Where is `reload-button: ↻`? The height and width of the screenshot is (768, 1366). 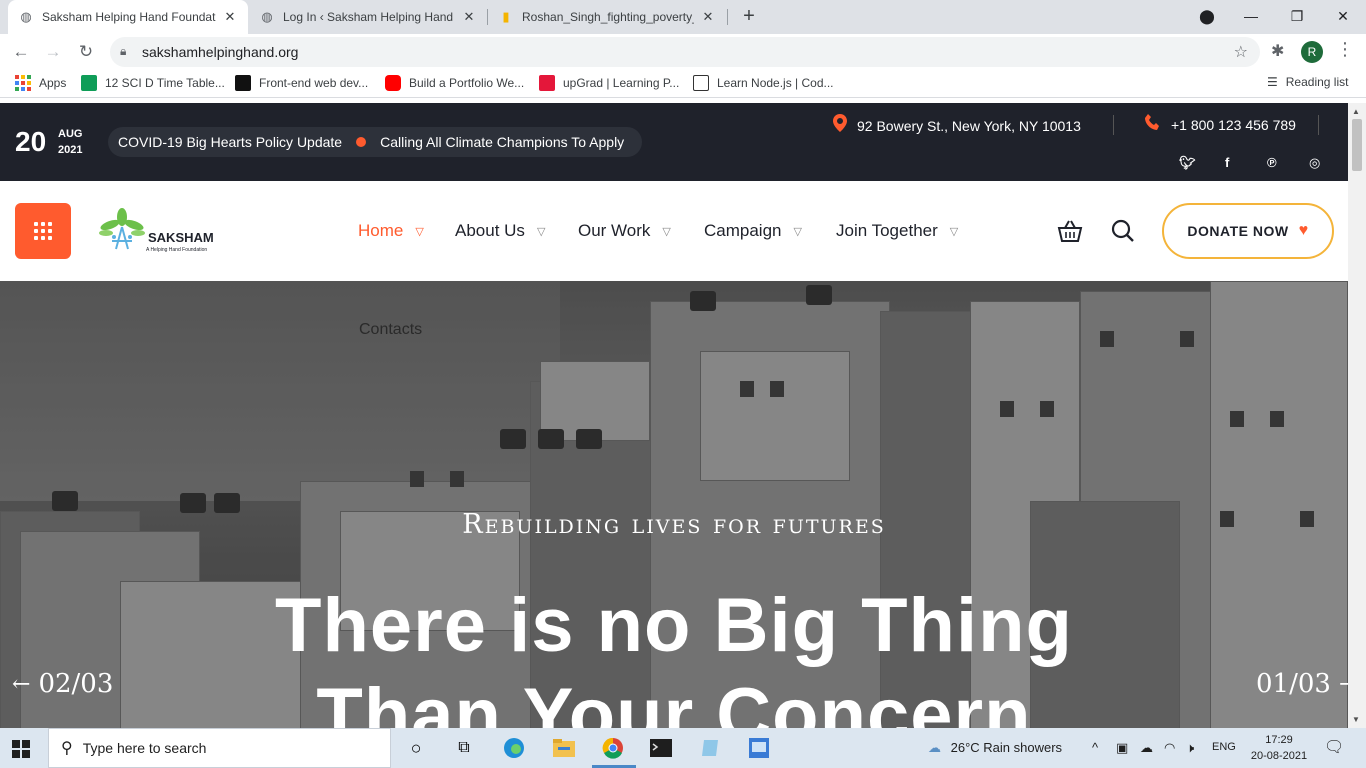 reload-button: ↻ is located at coordinates (86, 52).